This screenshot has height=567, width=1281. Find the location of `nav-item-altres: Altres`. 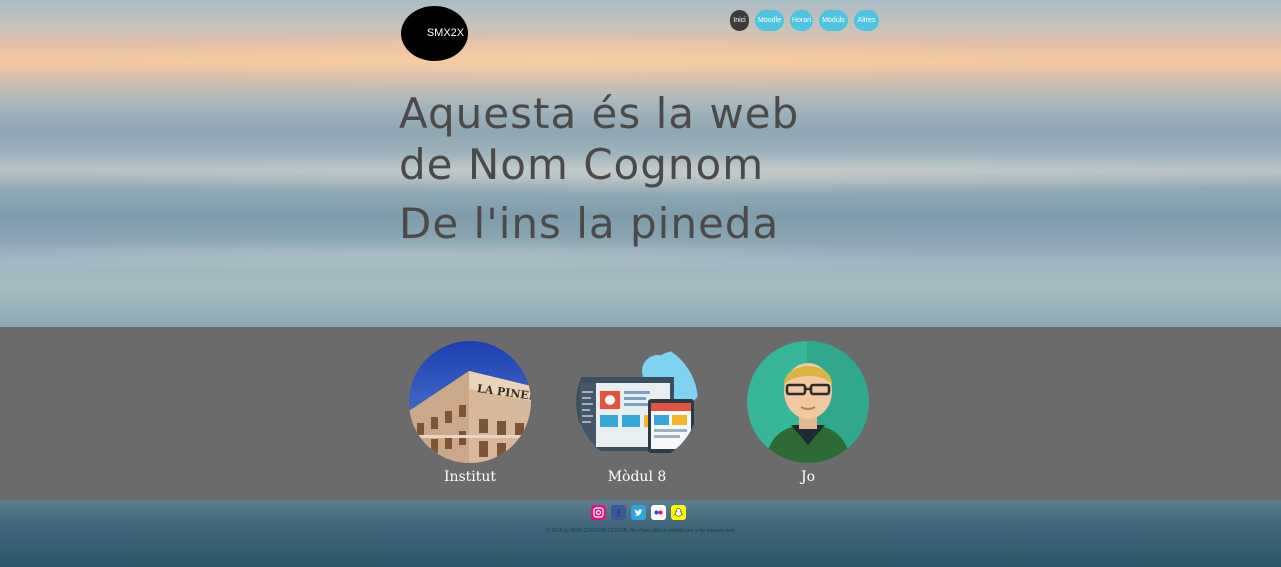

nav-item-altres: Altres is located at coordinates (866, 20).